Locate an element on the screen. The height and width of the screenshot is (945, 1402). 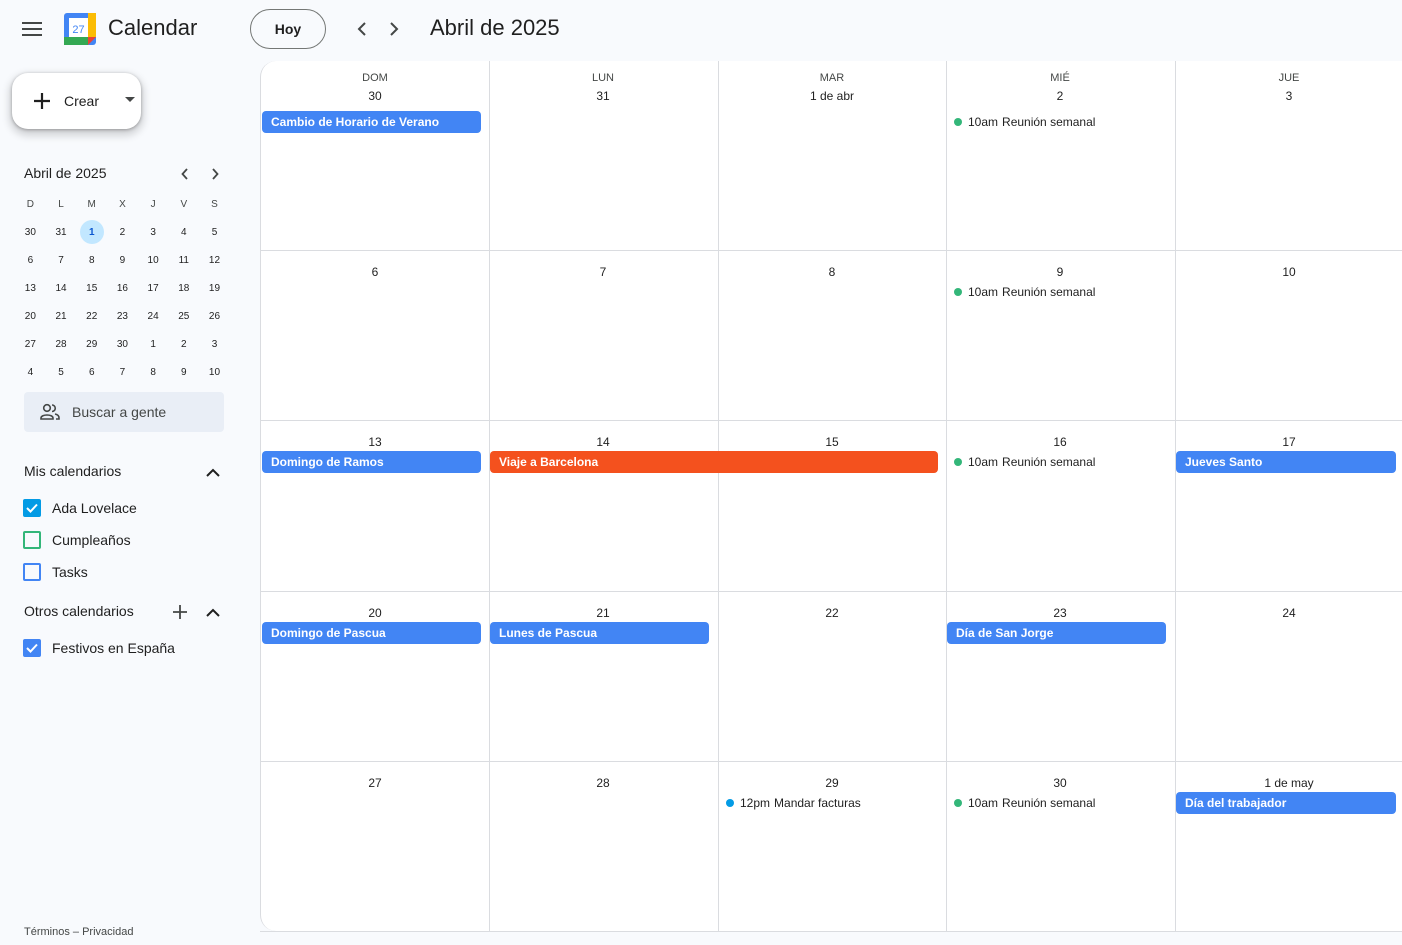
terms-link: Términos is located at coordinates (47, 932).